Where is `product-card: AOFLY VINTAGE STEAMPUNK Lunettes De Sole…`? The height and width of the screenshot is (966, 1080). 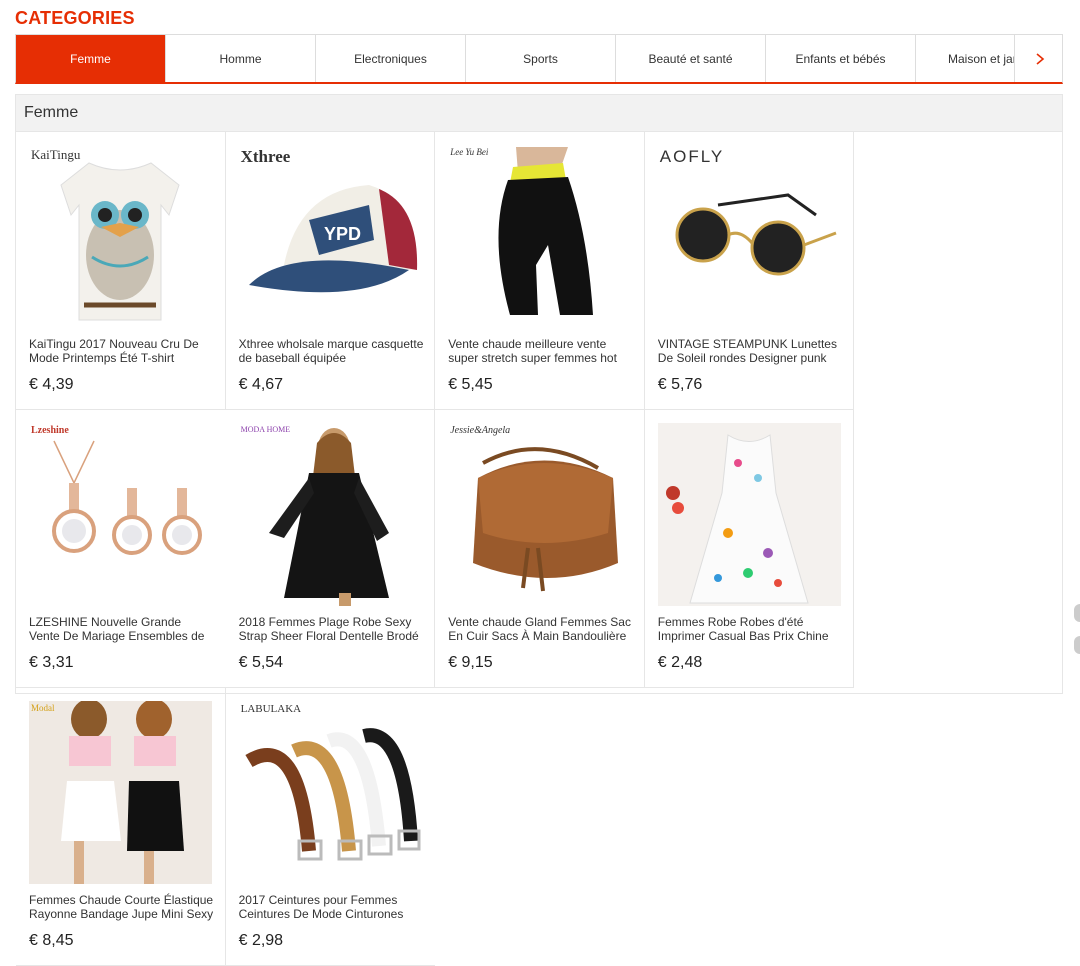
product-card: AOFLY VINTAGE STEAMPUNK Lunettes De Sole… is located at coordinates (749, 271).